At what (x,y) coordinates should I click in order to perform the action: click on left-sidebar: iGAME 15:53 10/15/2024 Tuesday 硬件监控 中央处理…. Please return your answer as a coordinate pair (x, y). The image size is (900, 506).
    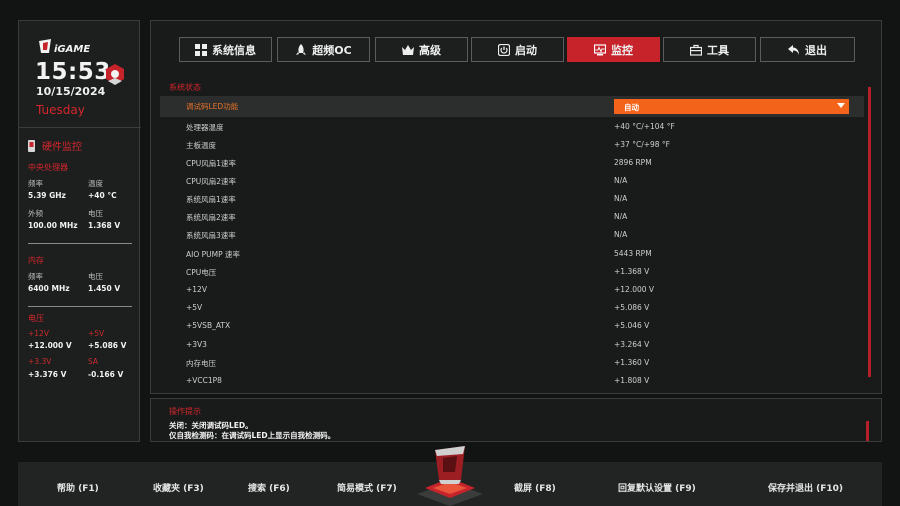
    Looking at the image, I should click on (79, 231).